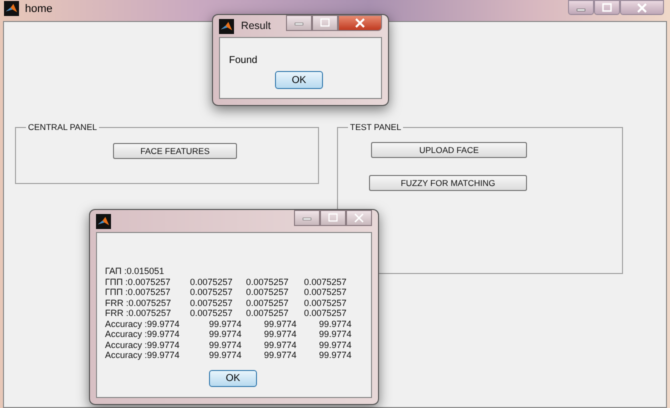 The width and height of the screenshot is (670, 408). Describe the element at coordinates (448, 183) in the screenshot. I see `panel-button: FUZZY FOR MATCHING` at that location.